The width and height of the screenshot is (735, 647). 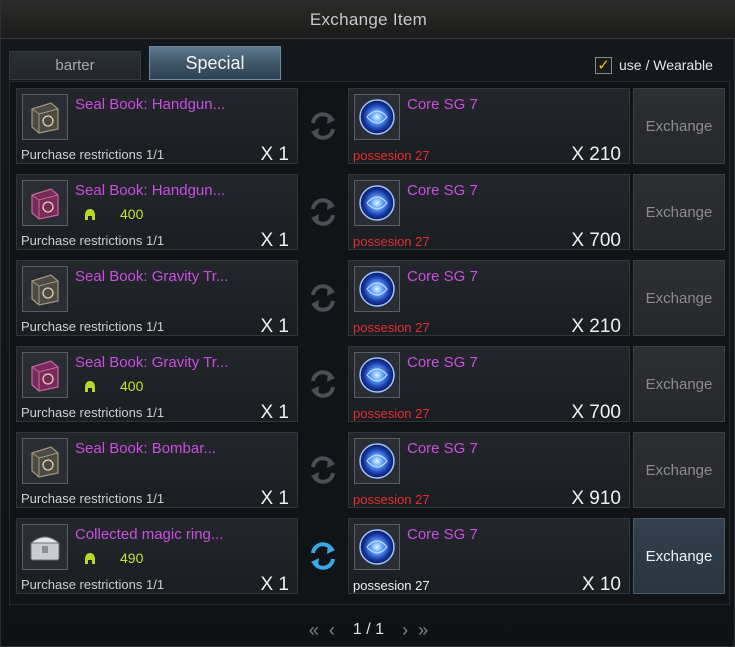 What do you see at coordinates (423, 630) in the screenshot?
I see `last-page-button: »` at bounding box center [423, 630].